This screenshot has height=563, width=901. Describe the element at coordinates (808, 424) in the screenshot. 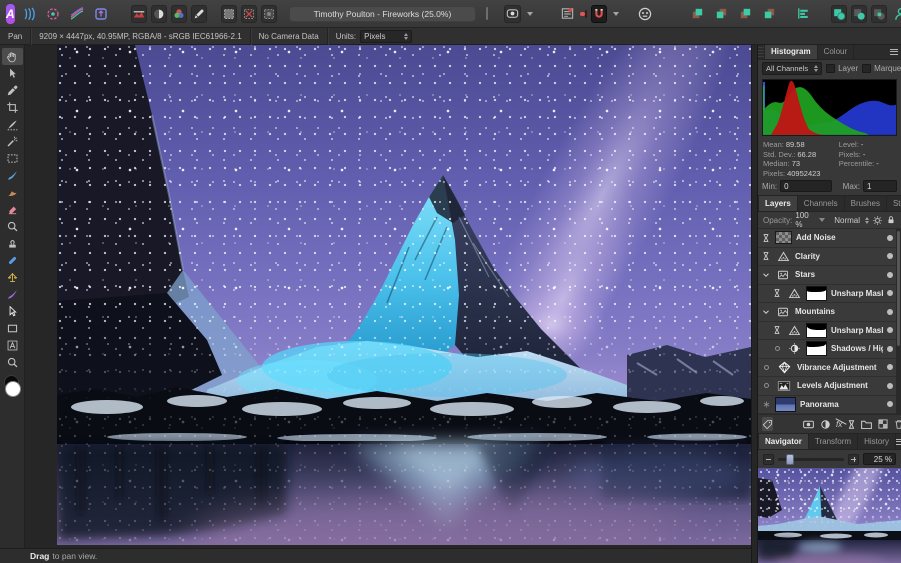

I see `mask-layer-button` at that location.